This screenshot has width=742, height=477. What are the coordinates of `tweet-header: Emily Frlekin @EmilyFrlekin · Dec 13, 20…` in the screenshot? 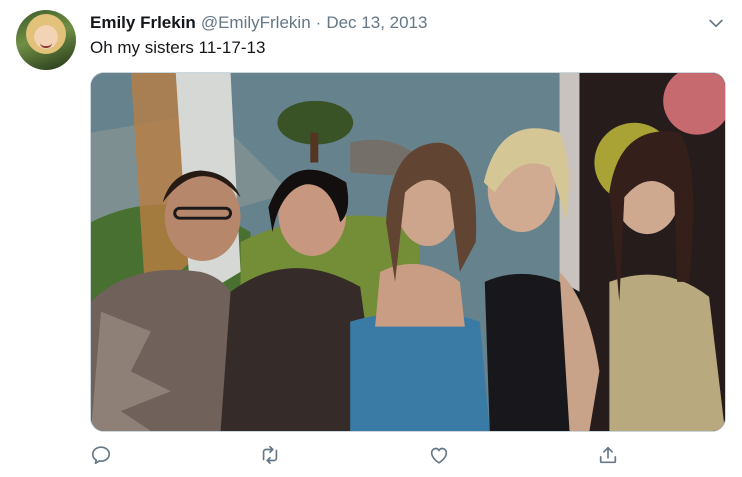 It's located at (258, 23).